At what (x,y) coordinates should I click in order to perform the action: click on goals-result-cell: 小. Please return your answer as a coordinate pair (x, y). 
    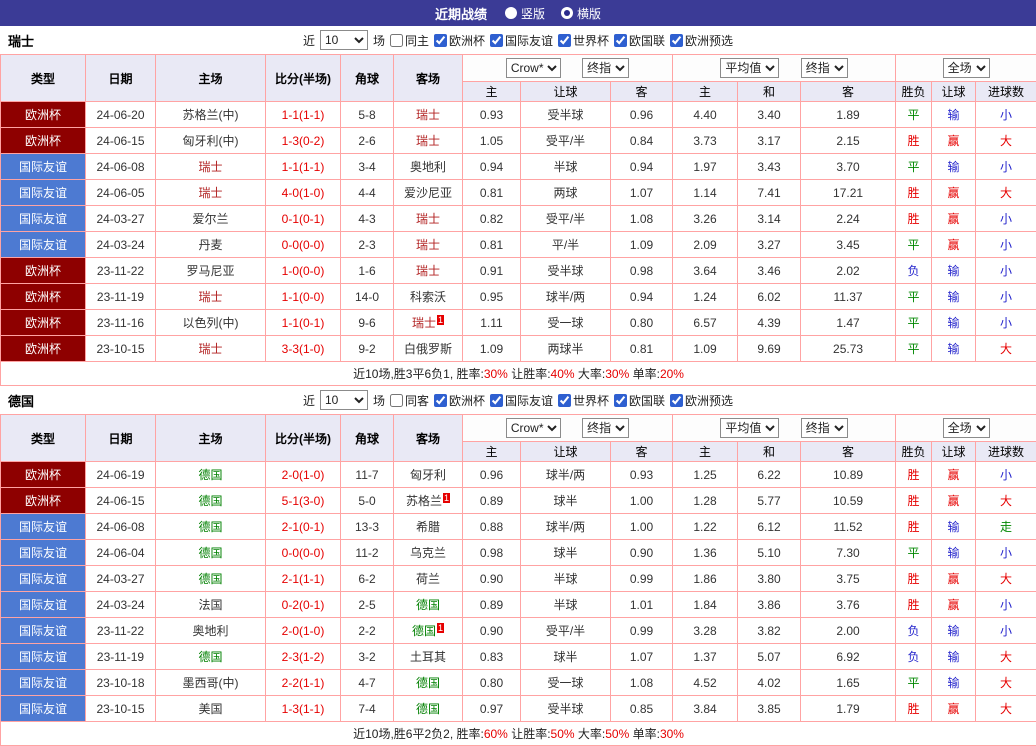
    Looking at the image, I should click on (1006, 245).